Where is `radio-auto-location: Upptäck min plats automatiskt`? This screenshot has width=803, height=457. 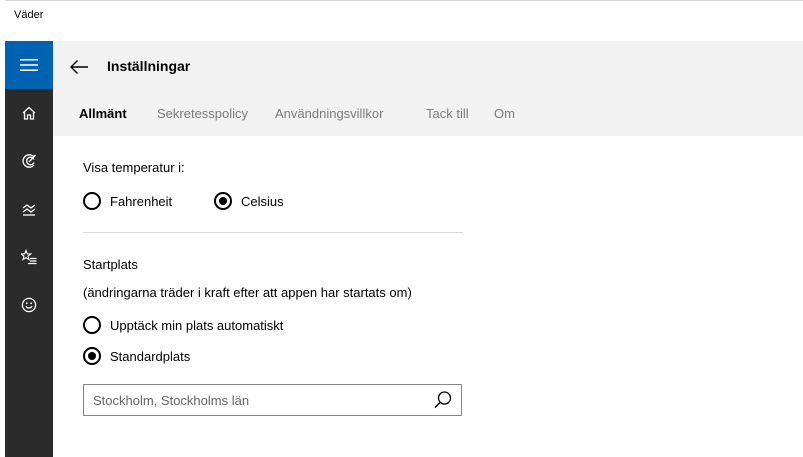 radio-auto-location: Upptäck min plats automatiskt is located at coordinates (183, 325).